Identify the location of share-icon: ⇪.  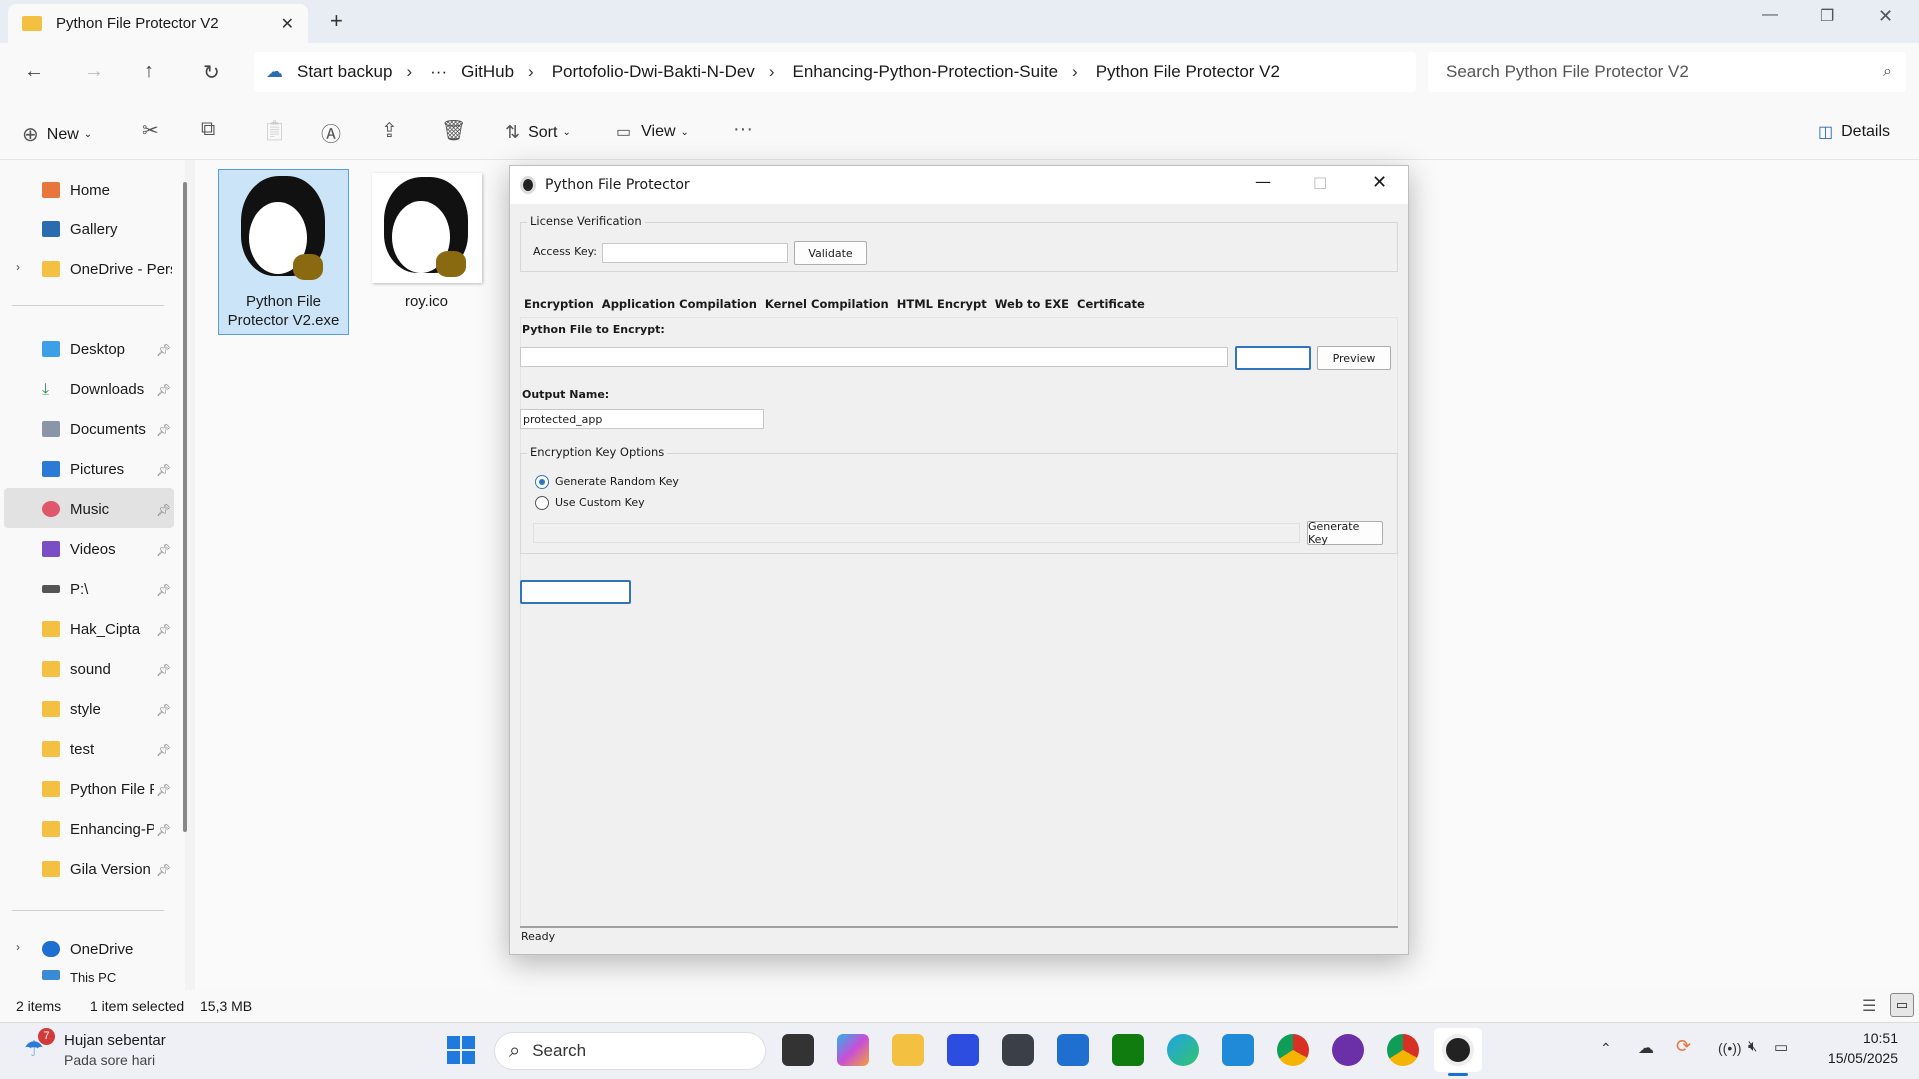
(389, 130).